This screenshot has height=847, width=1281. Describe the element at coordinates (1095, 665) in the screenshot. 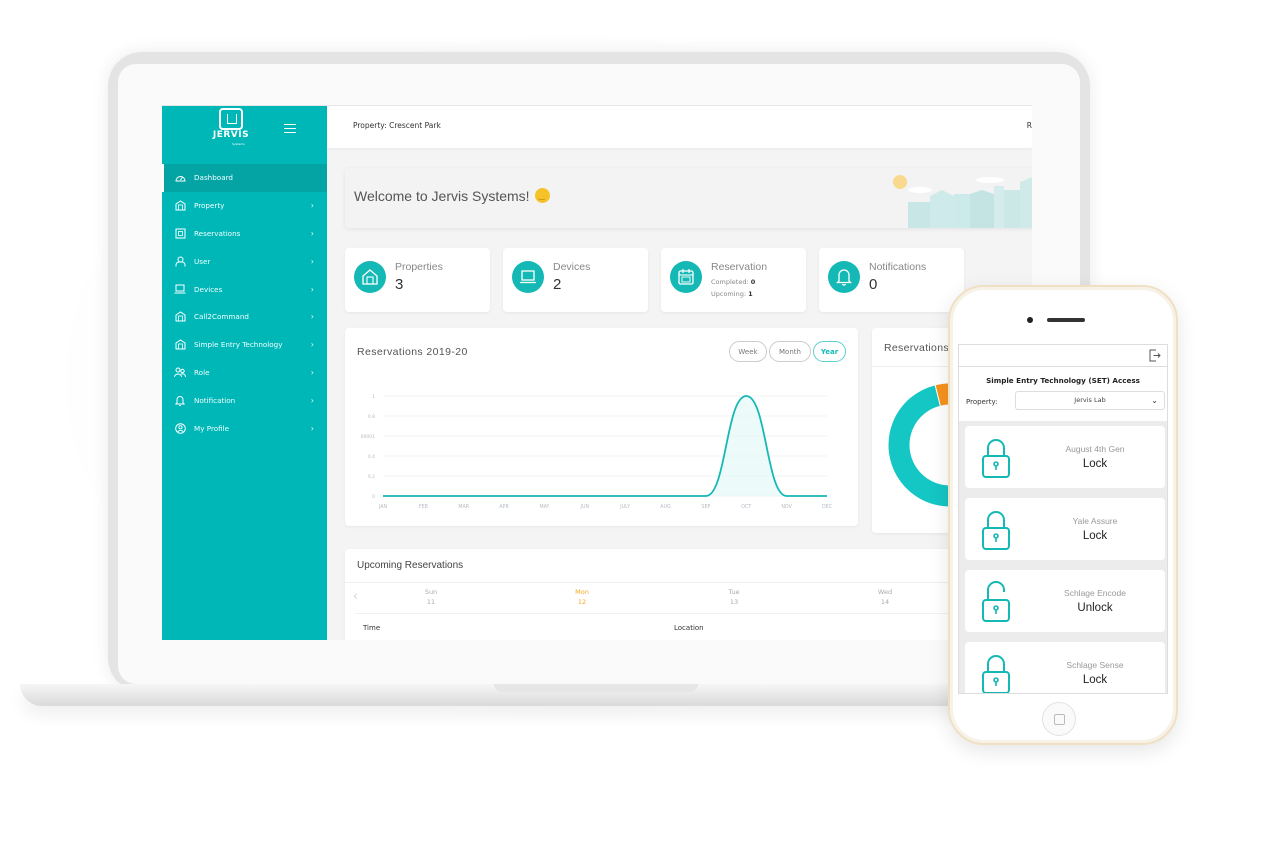

I see `lock-name: Schlage Sense` at that location.